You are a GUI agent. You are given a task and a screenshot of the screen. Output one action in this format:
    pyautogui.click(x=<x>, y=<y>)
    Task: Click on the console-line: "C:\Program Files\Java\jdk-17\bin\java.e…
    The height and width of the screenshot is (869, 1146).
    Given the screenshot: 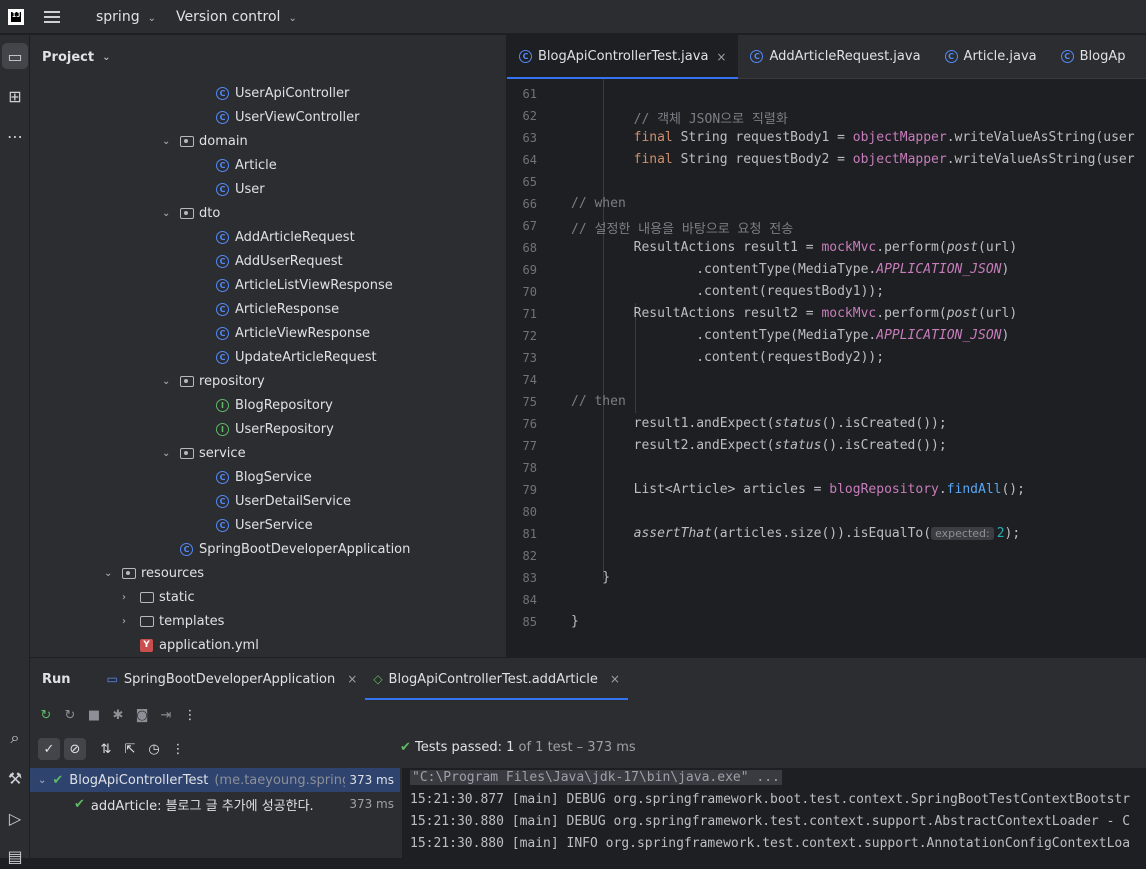 What is the action you would take?
    pyautogui.click(x=596, y=777)
    